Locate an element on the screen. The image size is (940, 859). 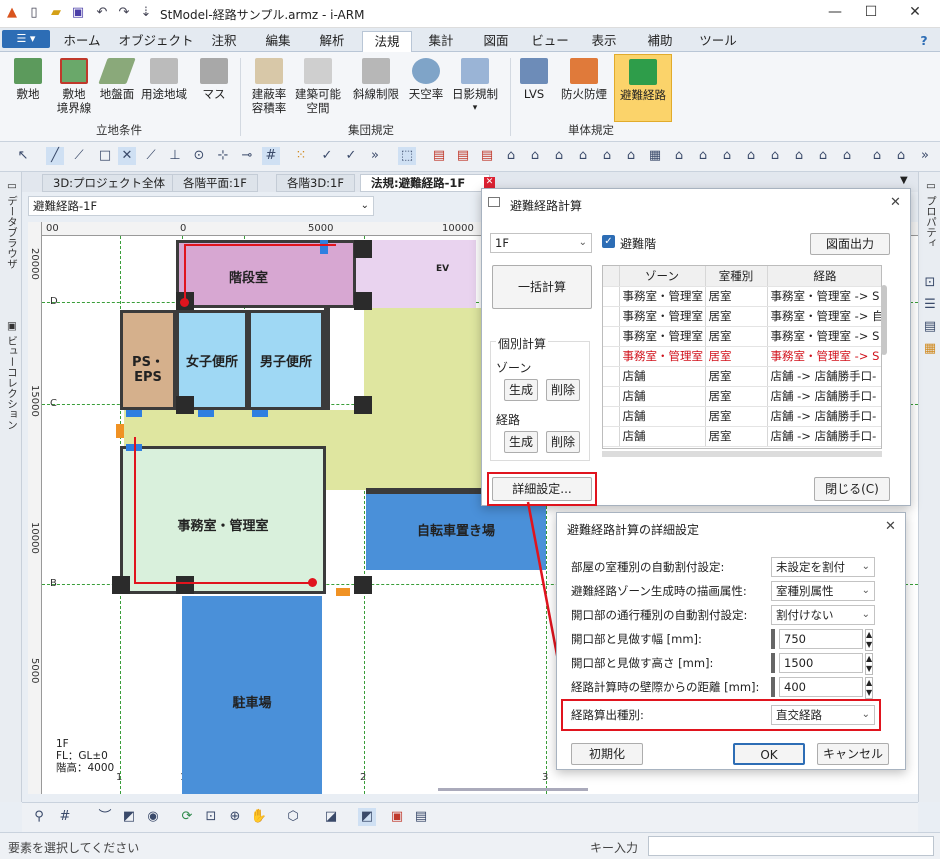
check-2-icon: ✓ is located at coordinates (351, 156).